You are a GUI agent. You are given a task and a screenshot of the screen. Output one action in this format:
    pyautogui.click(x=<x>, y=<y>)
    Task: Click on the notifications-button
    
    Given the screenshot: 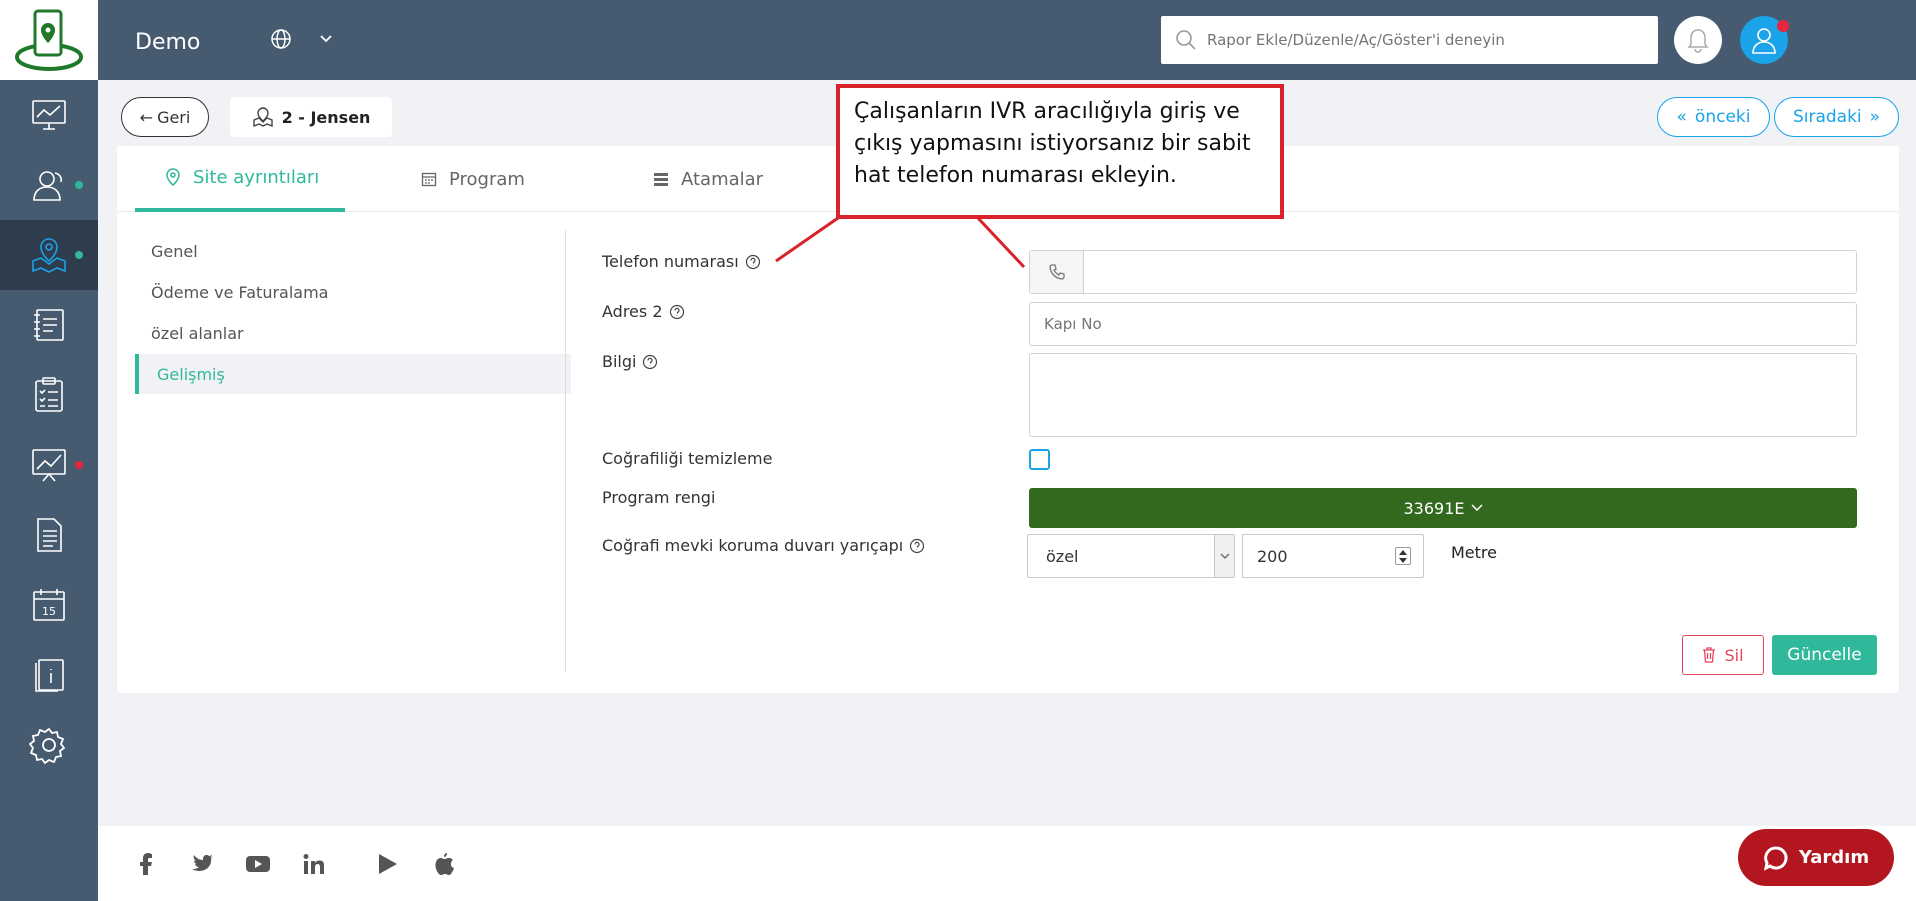 What is the action you would take?
    pyautogui.click(x=1698, y=40)
    